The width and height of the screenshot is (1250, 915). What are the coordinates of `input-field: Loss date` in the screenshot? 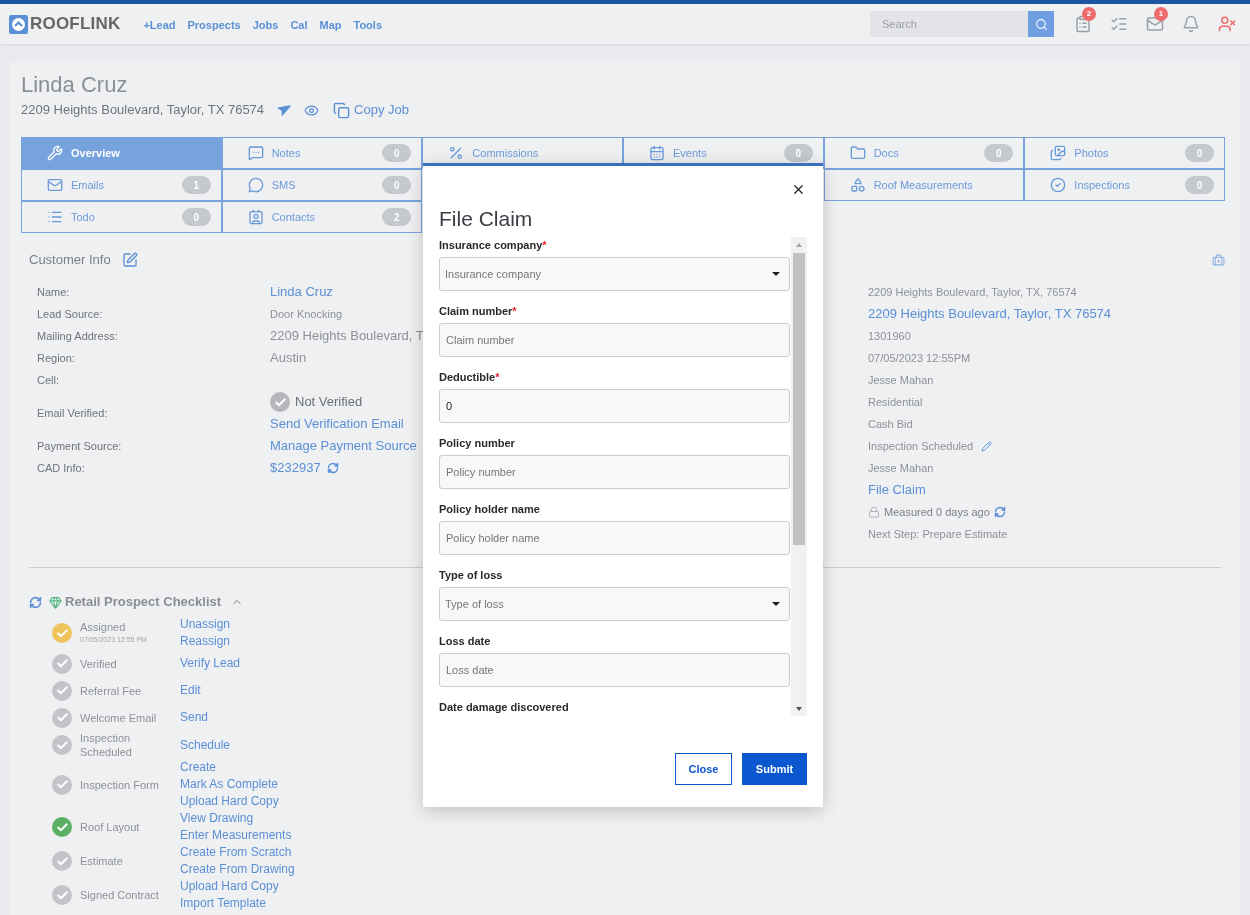 It's located at (614, 670).